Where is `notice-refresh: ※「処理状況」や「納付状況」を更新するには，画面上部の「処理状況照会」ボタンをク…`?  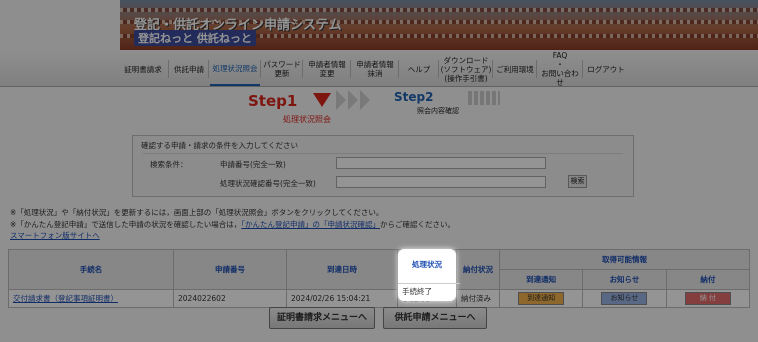 notice-refresh: ※「処理状況」や「納付状況」を更新するには，画面上部の「処理状況照会」ボタンをク… is located at coordinates (197, 212).